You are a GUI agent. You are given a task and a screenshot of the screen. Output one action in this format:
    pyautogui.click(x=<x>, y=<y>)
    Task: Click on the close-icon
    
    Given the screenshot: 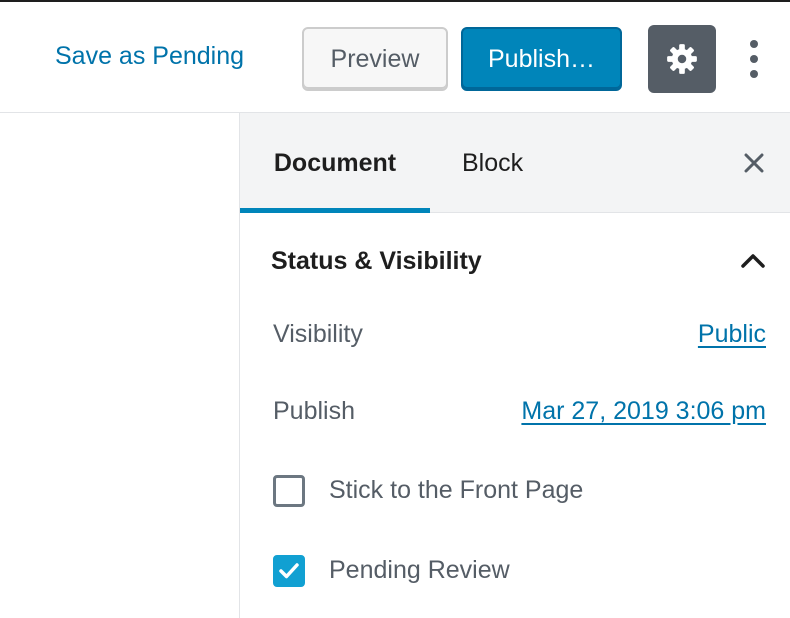 What is the action you would take?
    pyautogui.click(x=754, y=163)
    